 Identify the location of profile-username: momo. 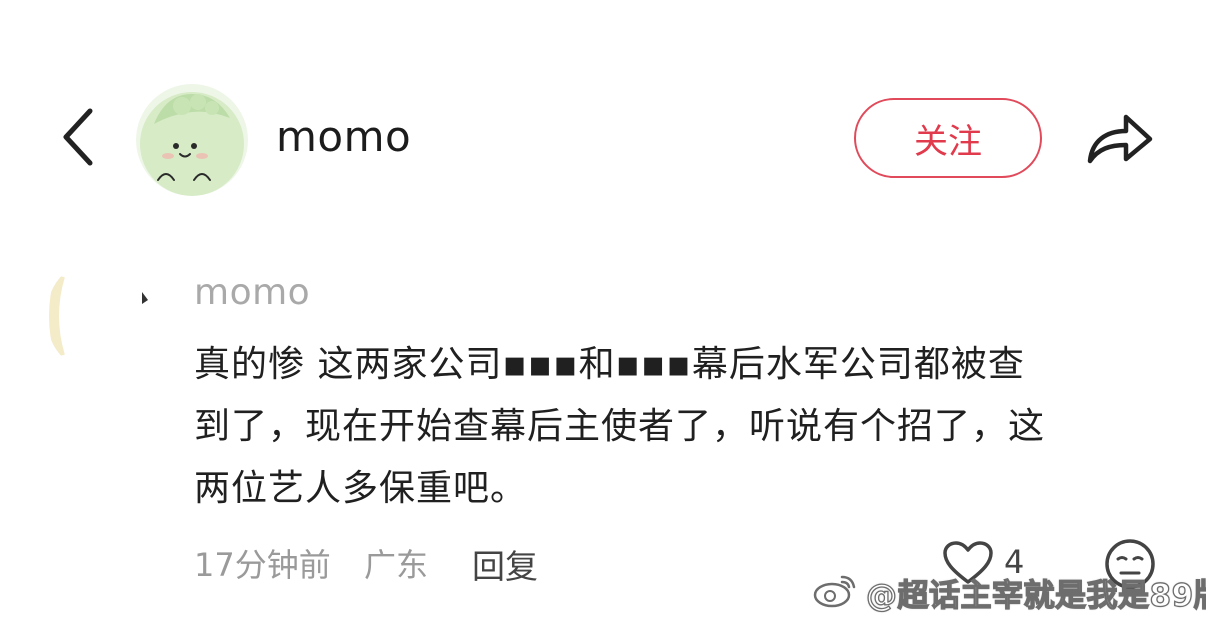
(343, 136).